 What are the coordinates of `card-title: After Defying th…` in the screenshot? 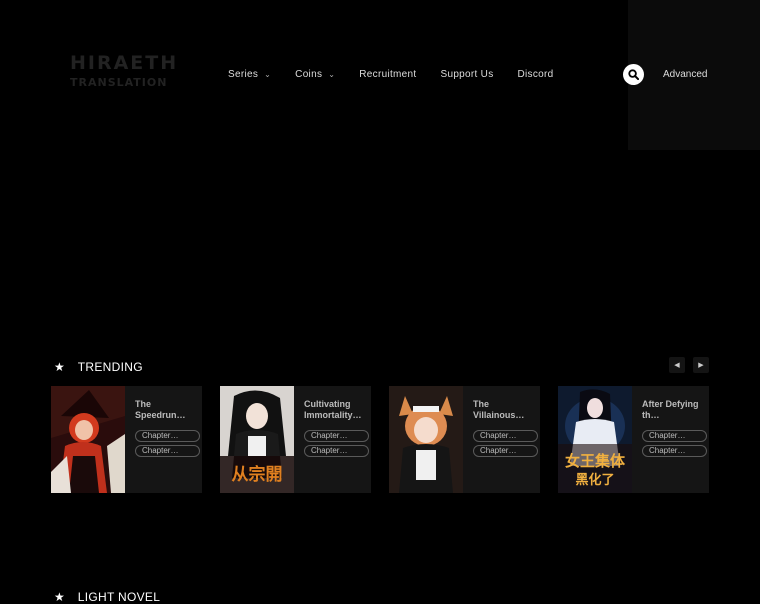 It's located at (672, 410).